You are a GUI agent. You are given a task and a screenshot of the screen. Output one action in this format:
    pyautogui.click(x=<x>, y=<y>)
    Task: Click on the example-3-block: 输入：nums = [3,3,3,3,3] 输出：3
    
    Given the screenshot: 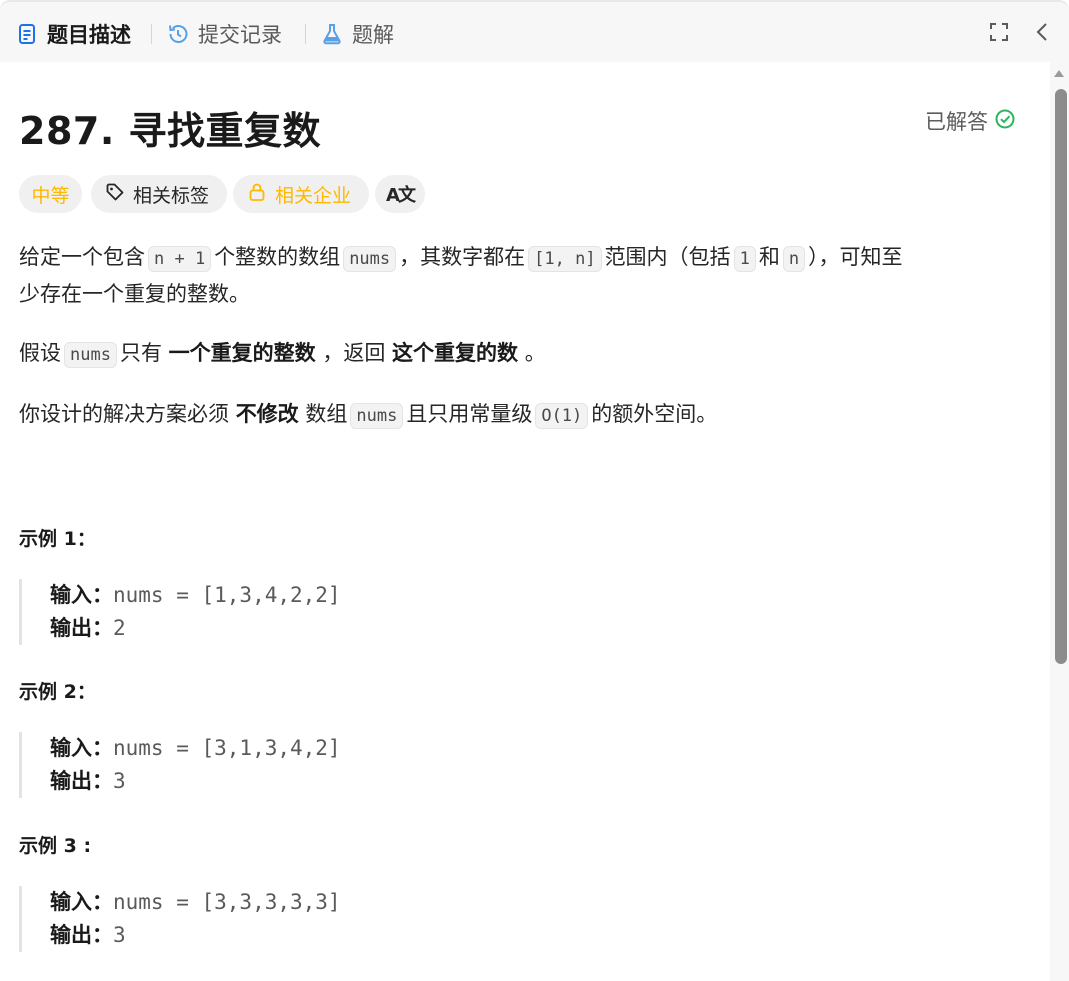 What is the action you would take?
    pyautogui.click(x=319, y=919)
    